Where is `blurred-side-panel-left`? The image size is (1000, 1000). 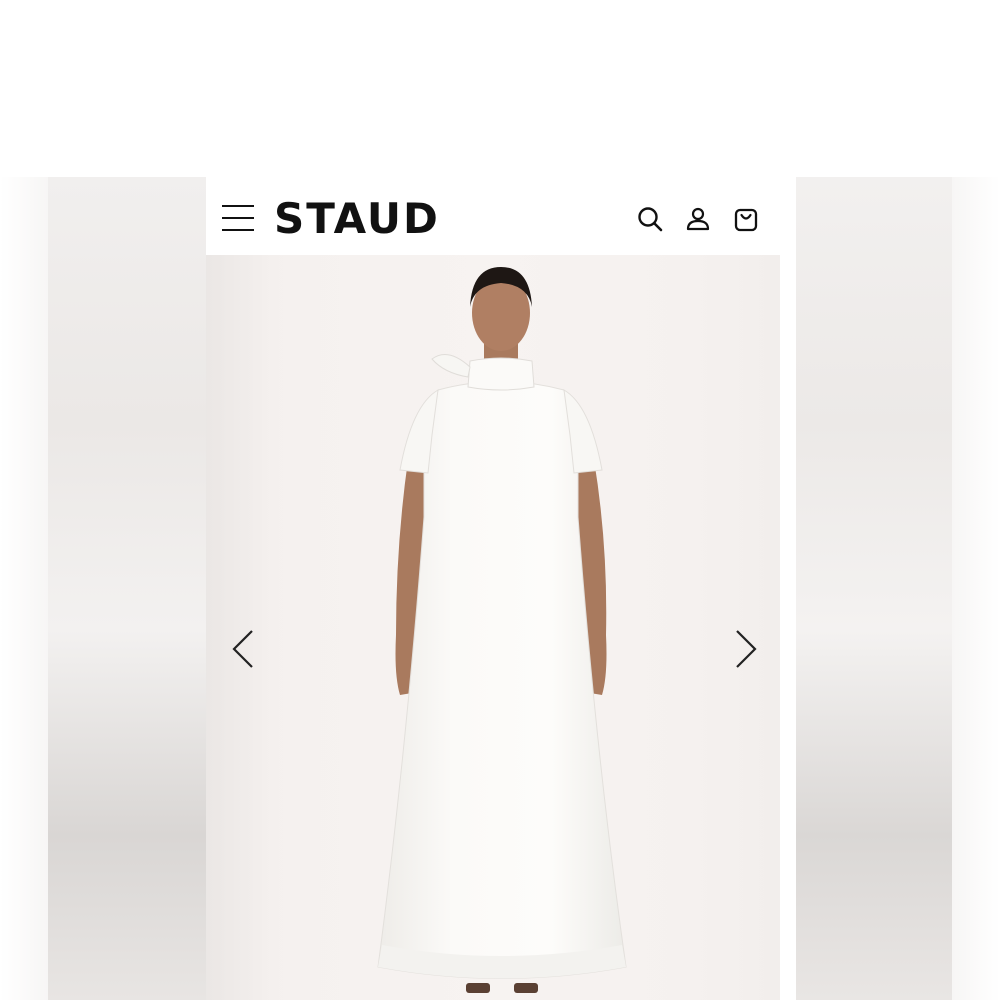
blurred-side-panel-left is located at coordinates (127, 588).